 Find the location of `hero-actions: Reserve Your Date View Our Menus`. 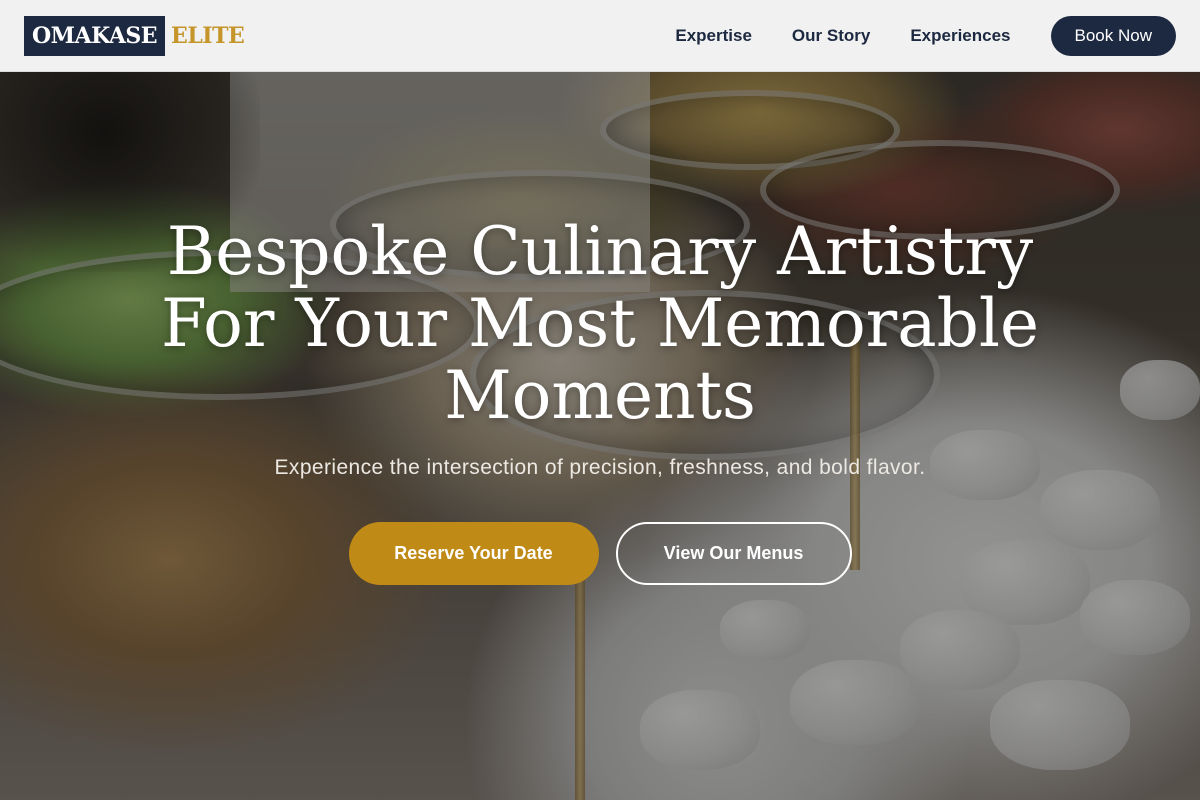

hero-actions: Reserve Your Date View Our Menus is located at coordinates (600, 553).